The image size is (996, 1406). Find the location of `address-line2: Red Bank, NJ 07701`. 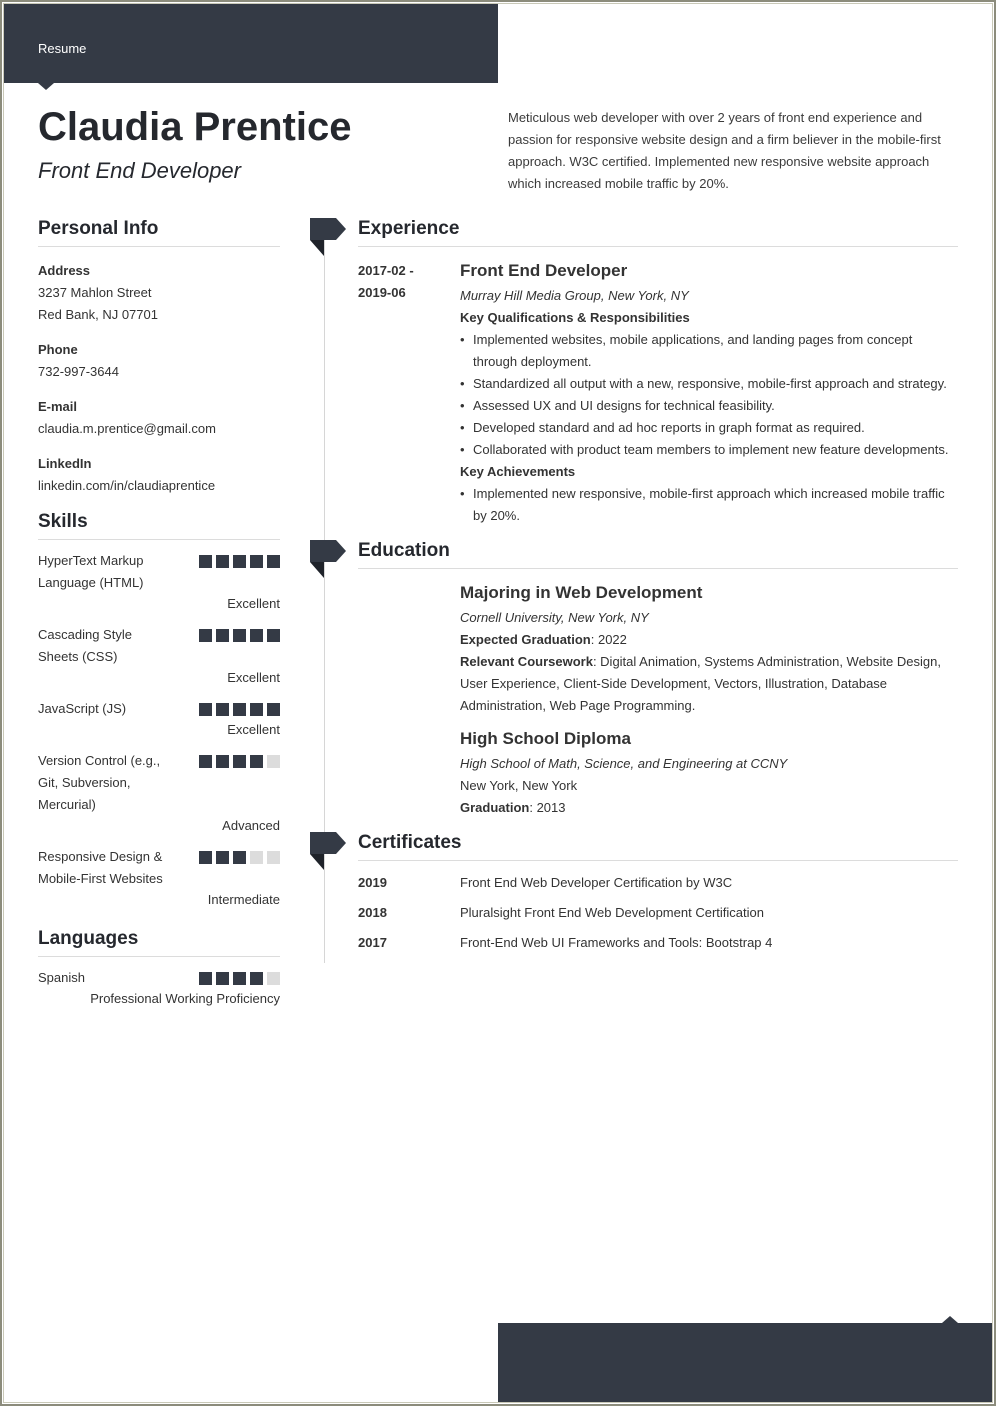

address-line2: Red Bank, NJ 07701 is located at coordinates (98, 314).